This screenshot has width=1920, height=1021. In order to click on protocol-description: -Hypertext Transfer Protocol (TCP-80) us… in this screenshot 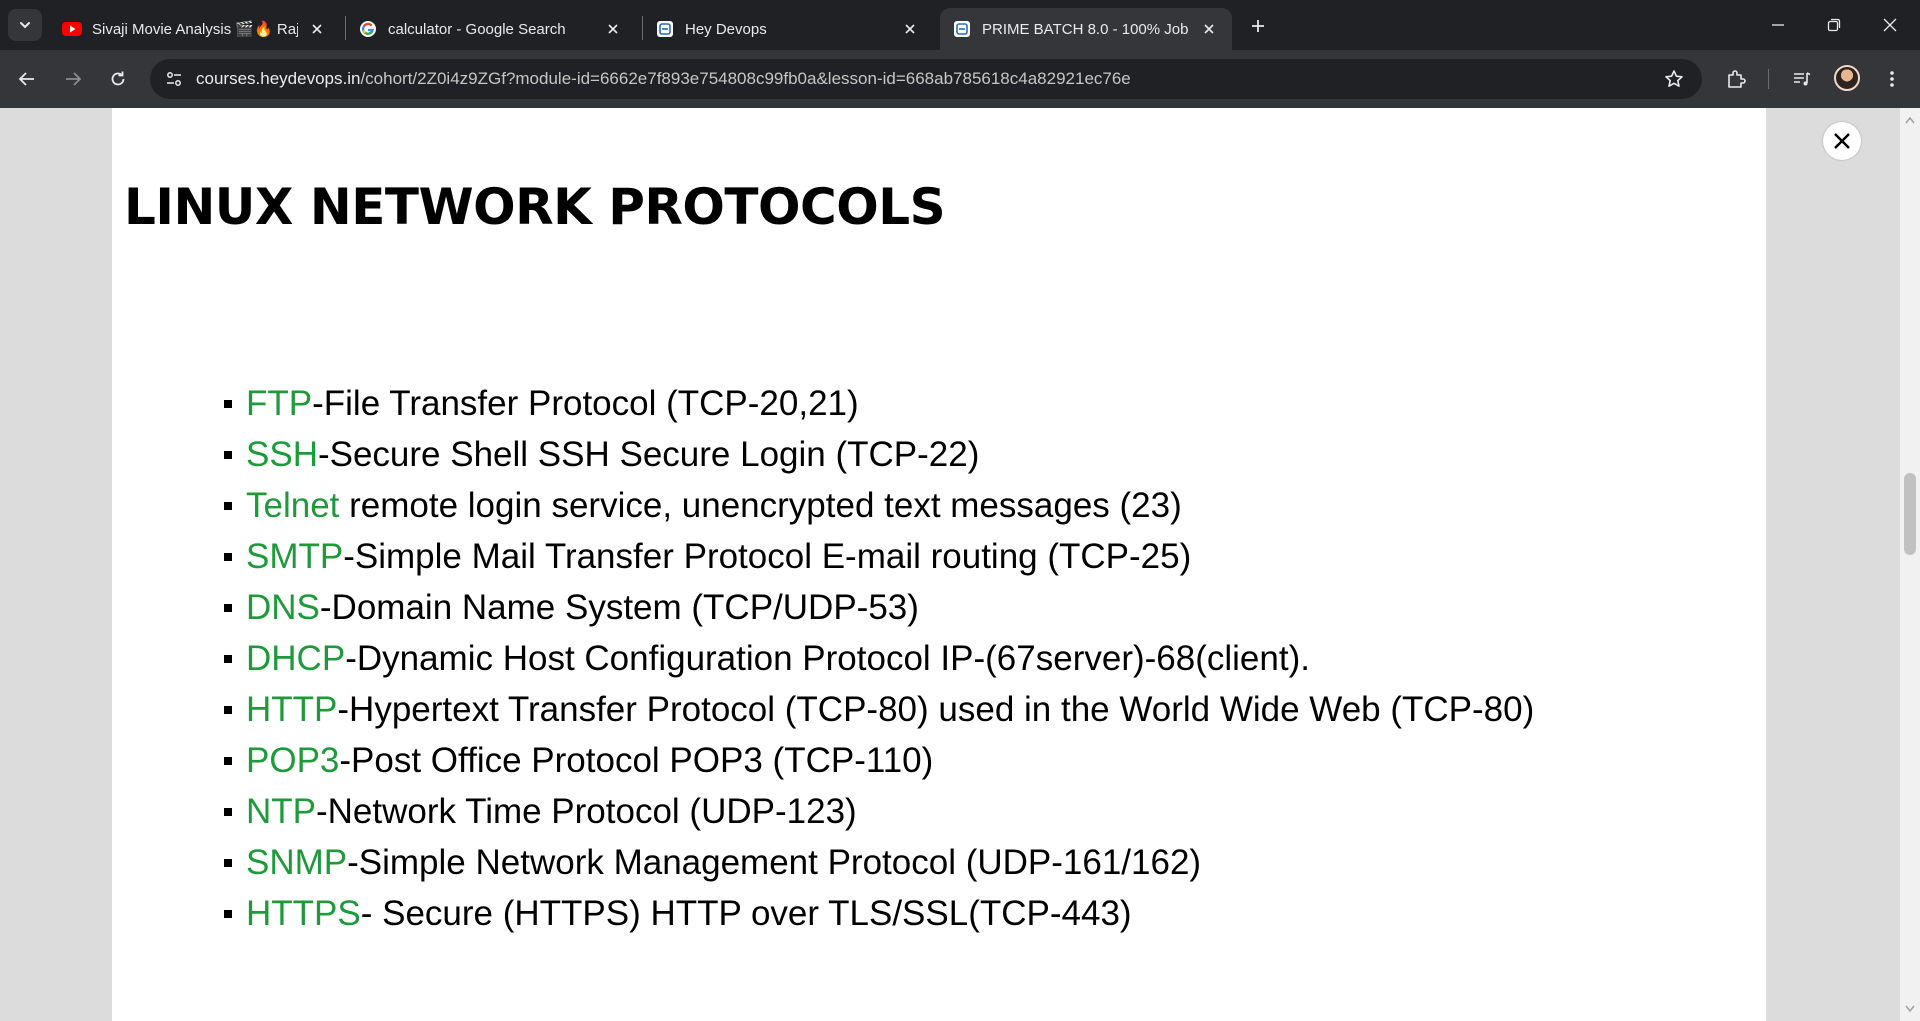, I will do `click(936, 709)`.